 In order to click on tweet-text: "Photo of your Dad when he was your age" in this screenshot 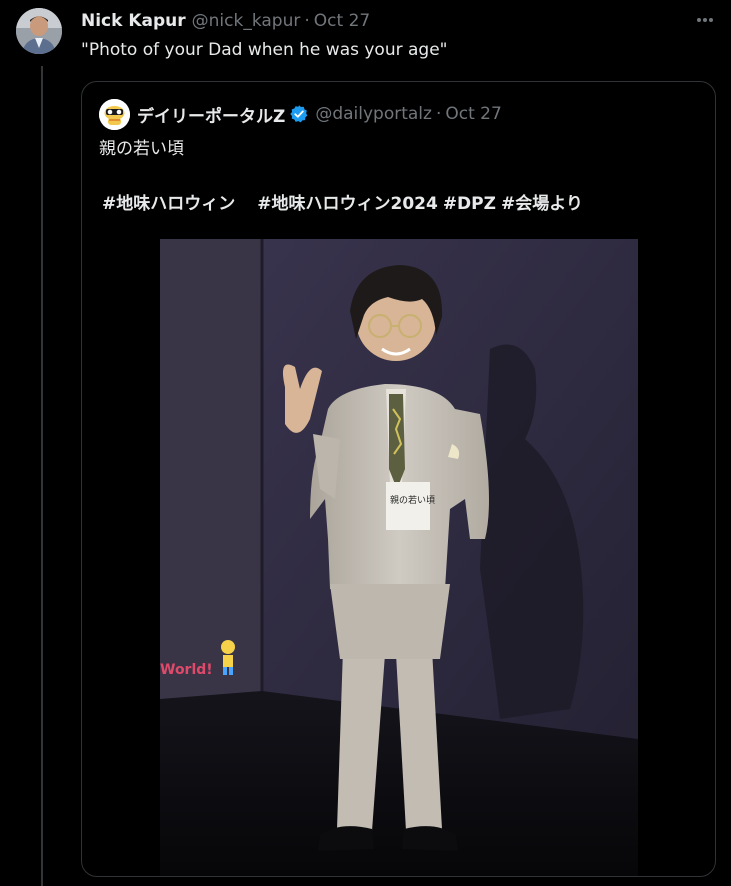, I will do `click(264, 50)`.